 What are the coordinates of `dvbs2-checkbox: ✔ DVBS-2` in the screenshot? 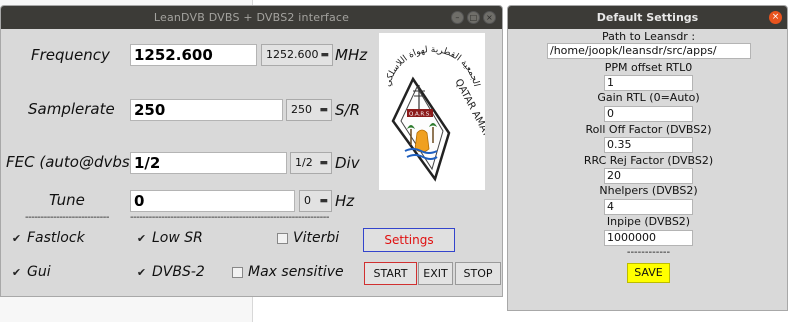 It's located at (170, 272).